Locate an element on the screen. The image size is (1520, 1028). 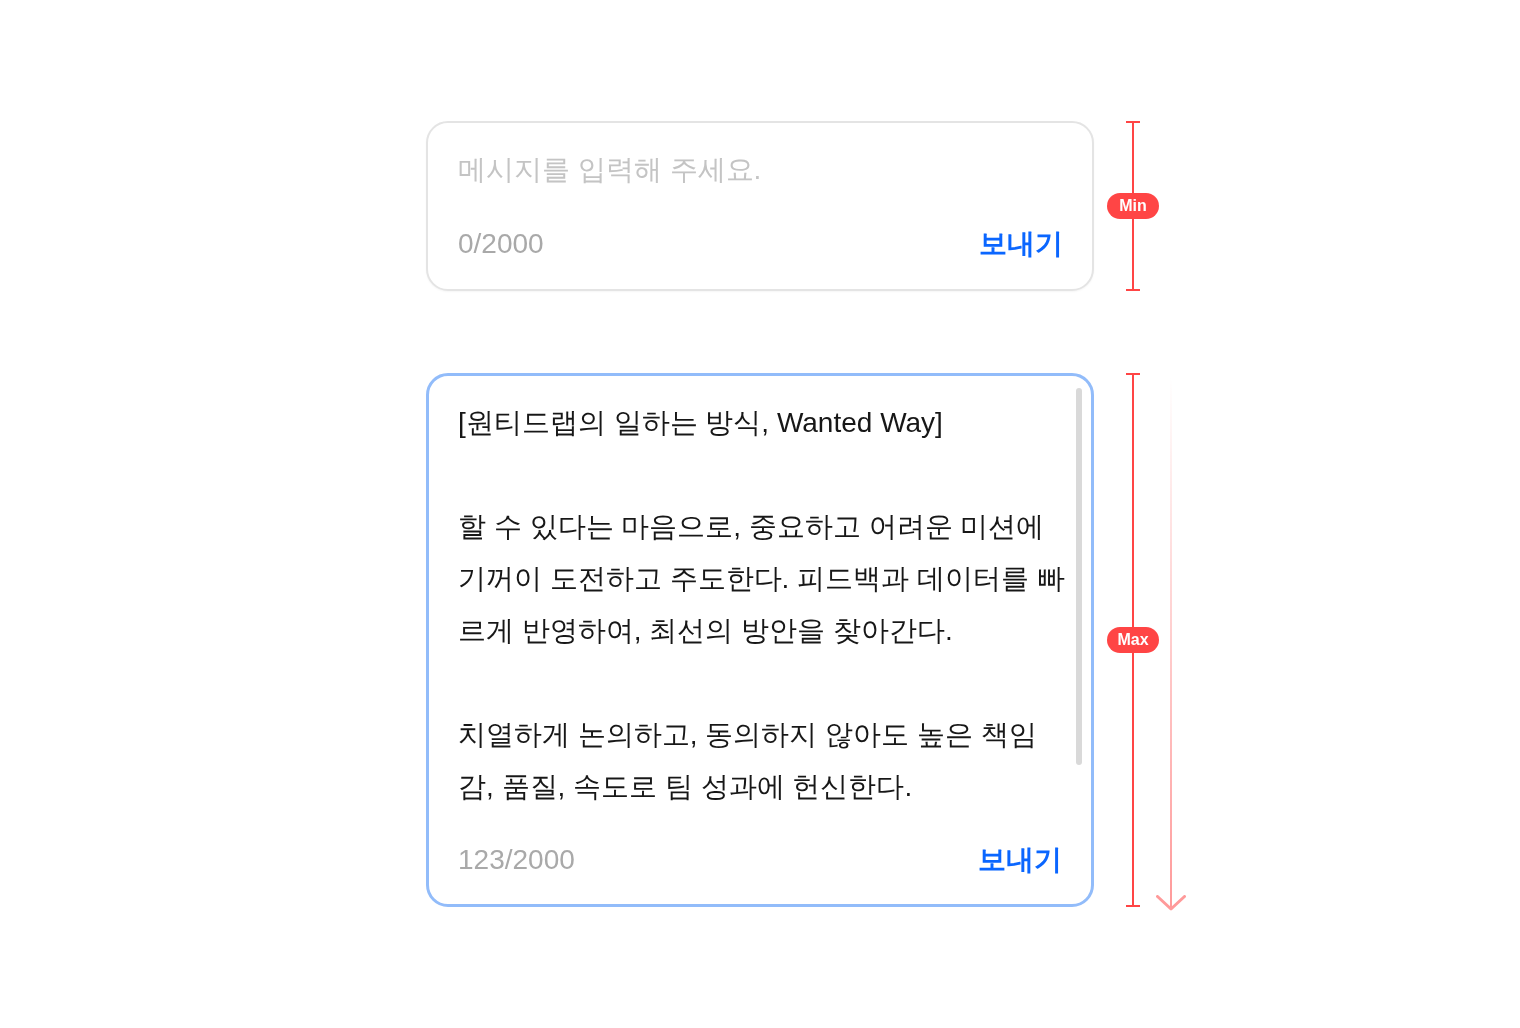
message-field: 메시지를 입력해 주세요. is located at coordinates (760, 170).